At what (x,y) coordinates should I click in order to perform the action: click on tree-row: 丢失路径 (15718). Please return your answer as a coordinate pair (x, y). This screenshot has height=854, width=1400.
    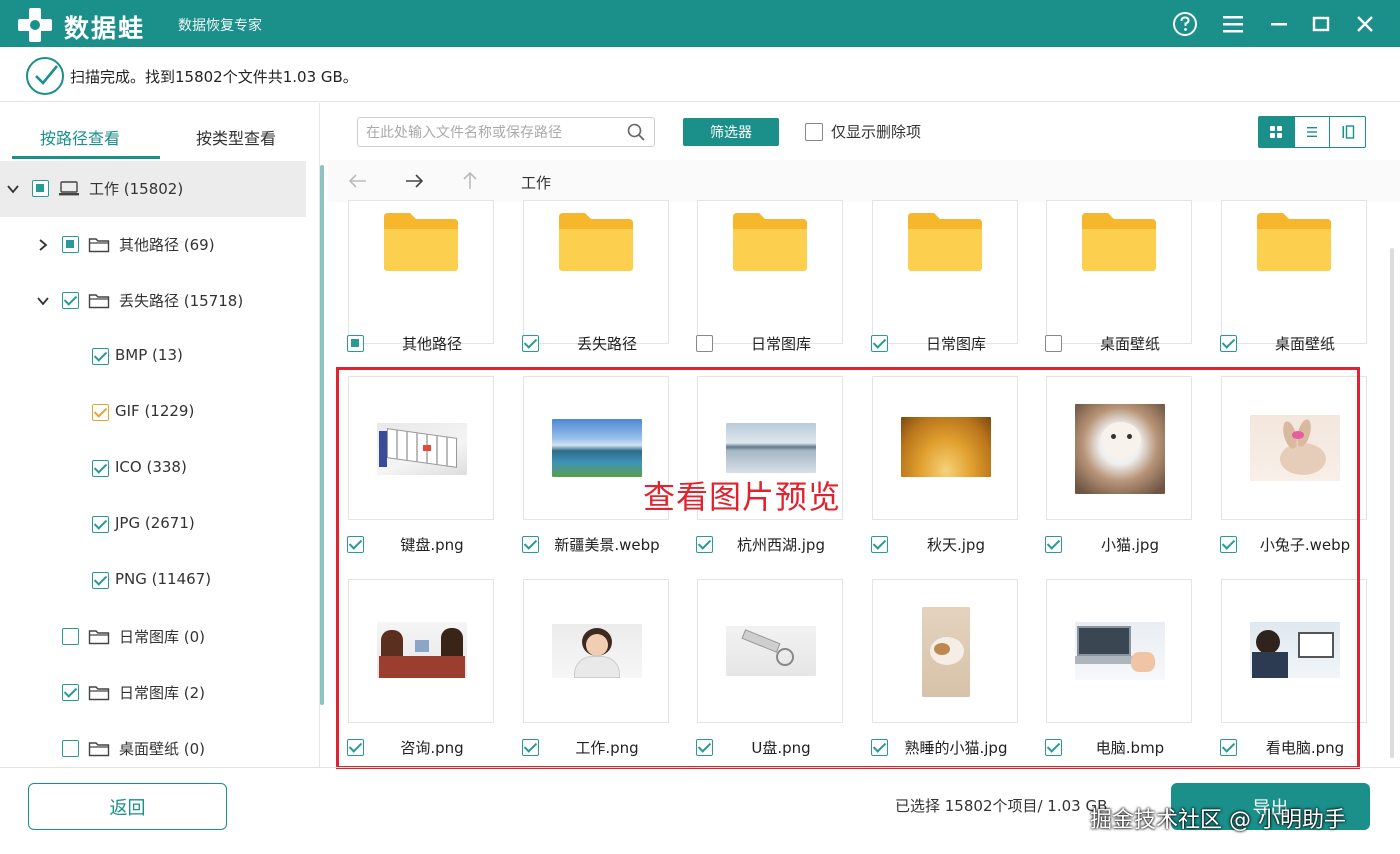
    Looking at the image, I should click on (153, 301).